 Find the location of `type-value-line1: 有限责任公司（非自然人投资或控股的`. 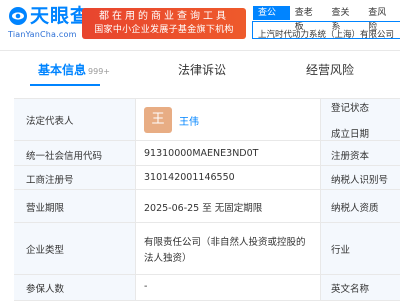

type-value-line1: 有限责任公司（非自然人投资或控股的 is located at coordinates (225, 242).